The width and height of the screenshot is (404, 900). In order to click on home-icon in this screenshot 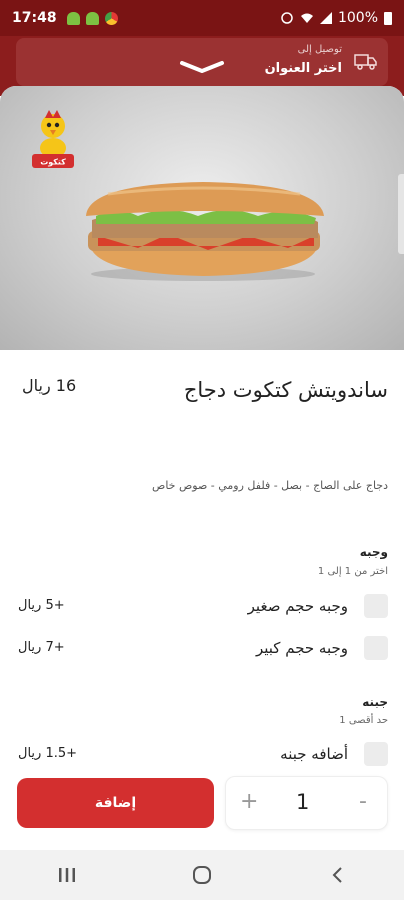, I will do `click(201, 875)`.